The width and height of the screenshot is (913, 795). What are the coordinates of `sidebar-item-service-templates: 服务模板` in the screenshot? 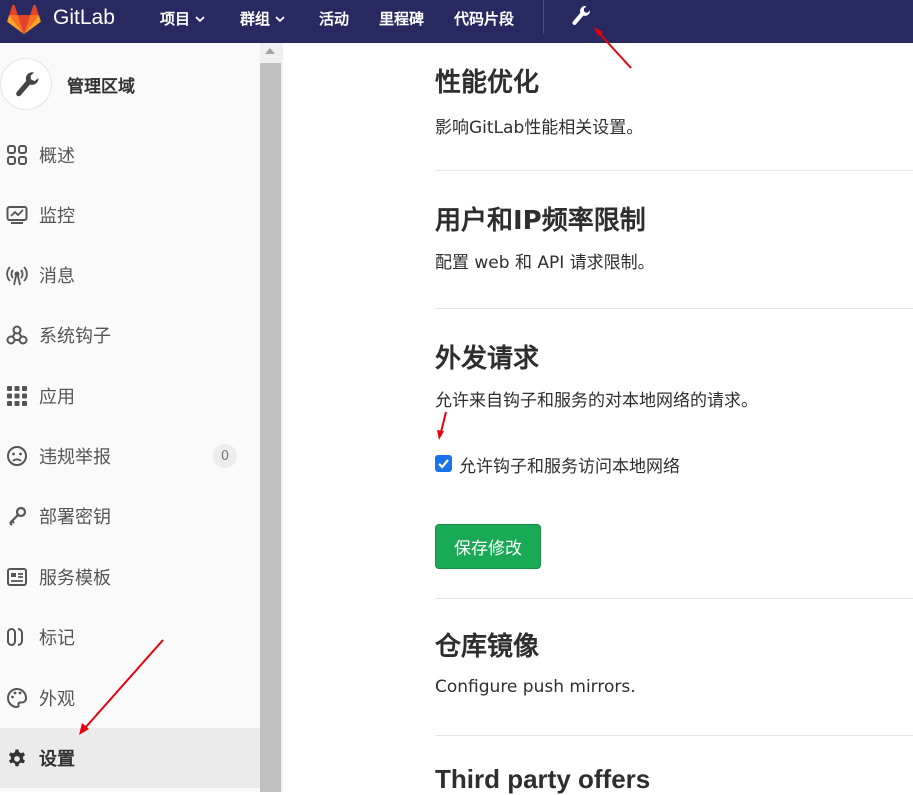 It's located at (130, 577).